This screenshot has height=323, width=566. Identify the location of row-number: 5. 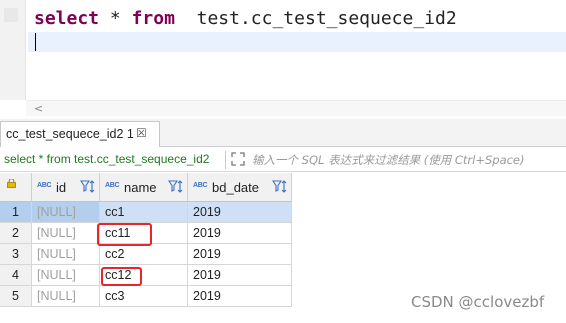
(16, 296).